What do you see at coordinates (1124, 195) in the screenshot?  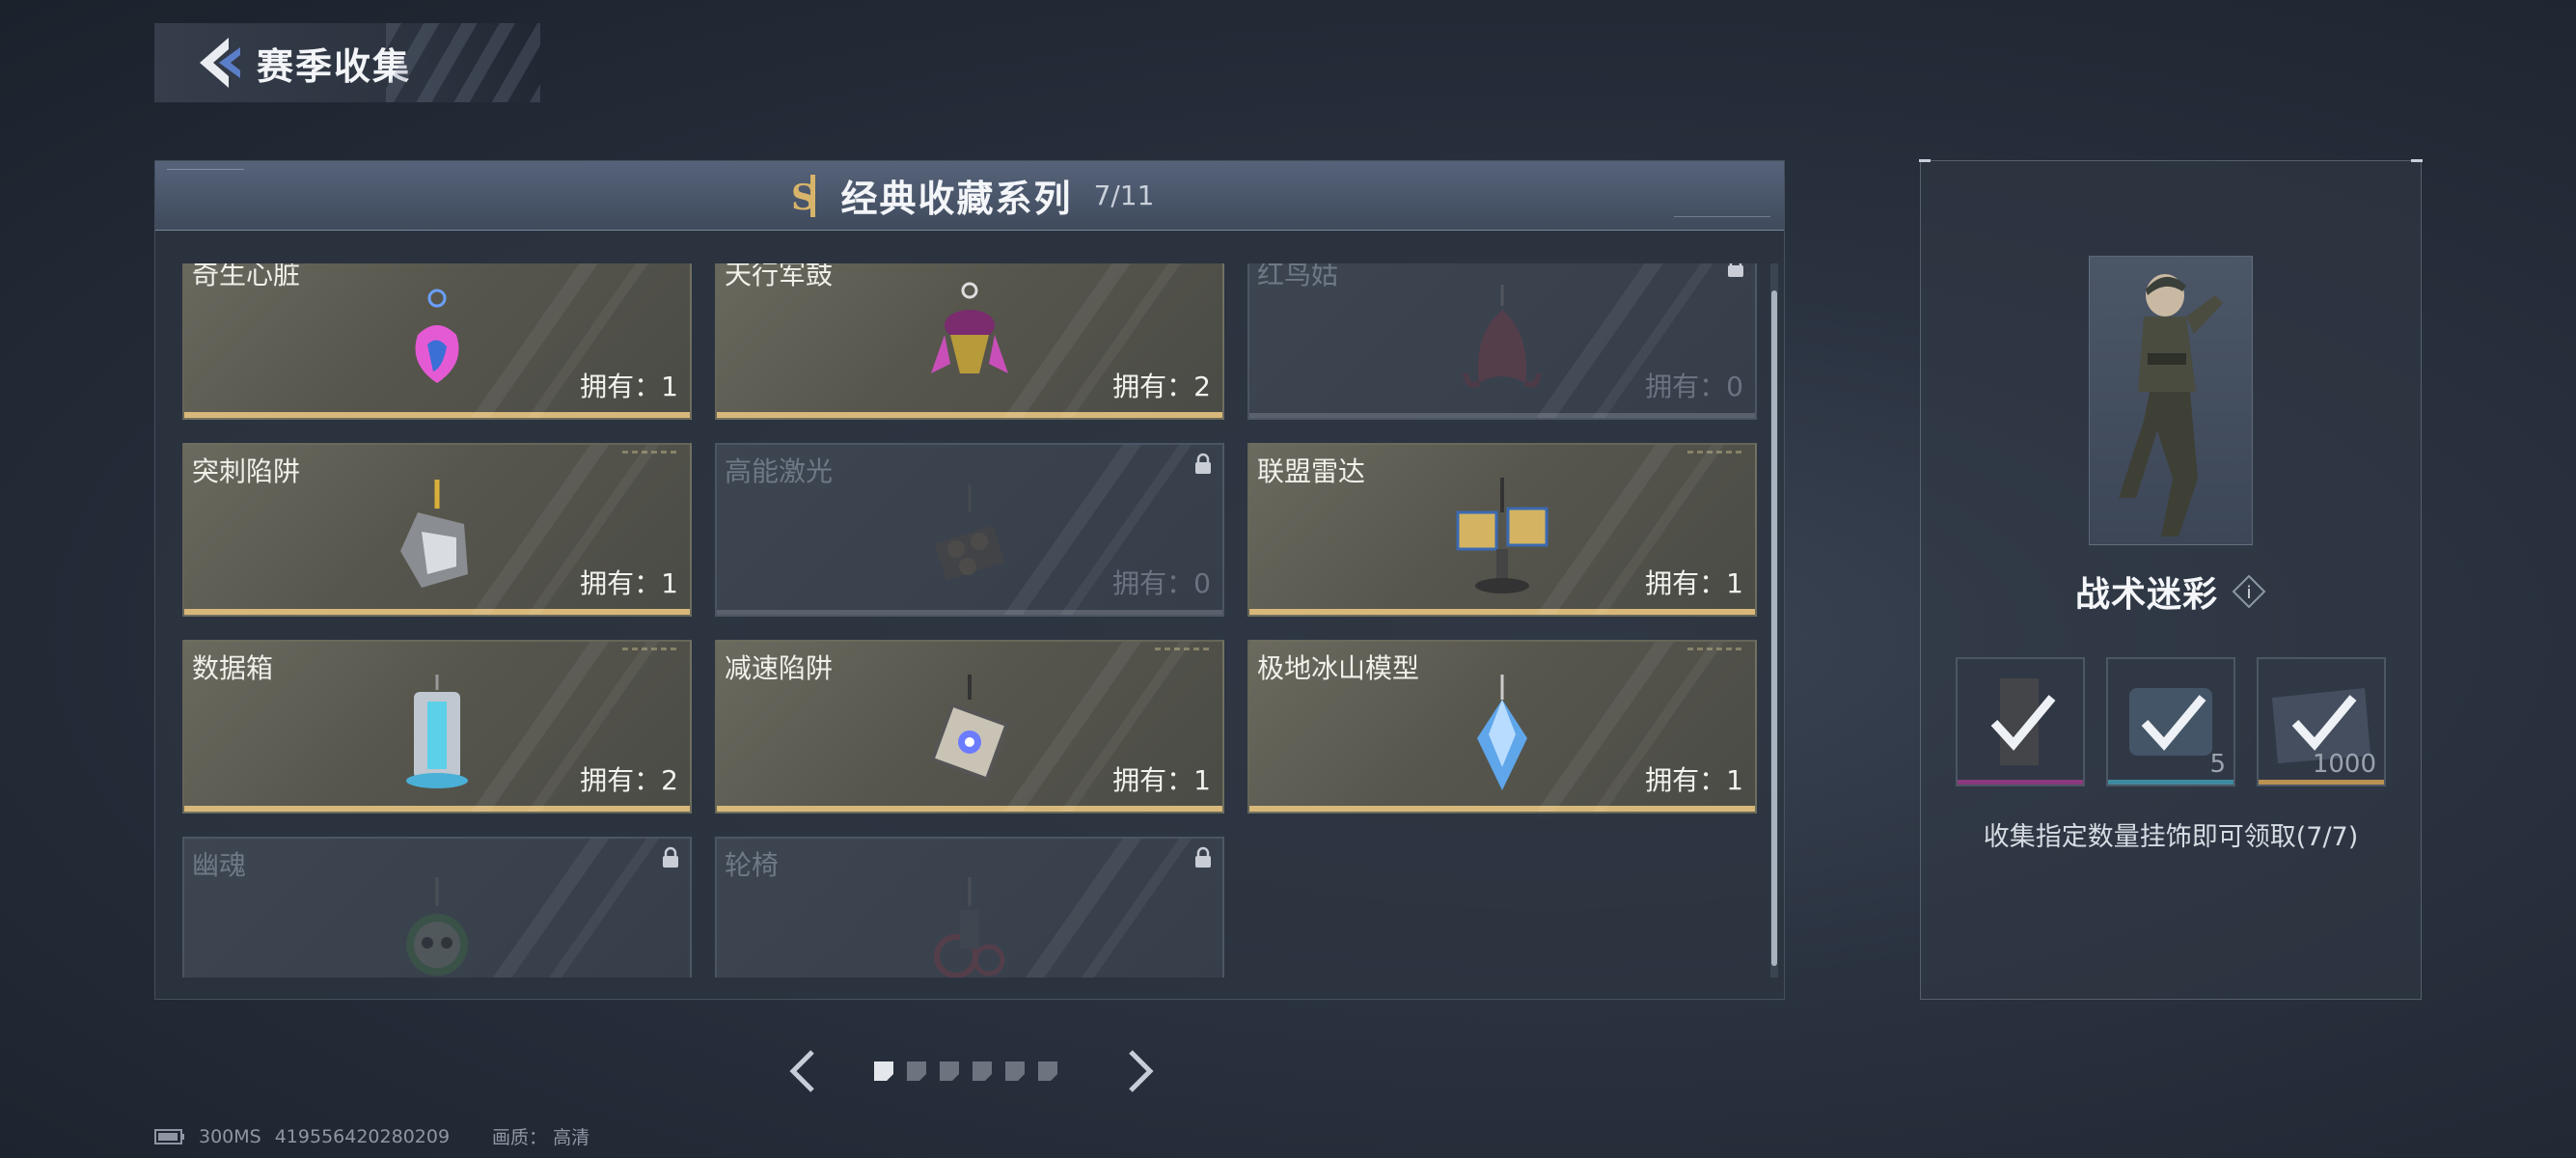 I see `series-count: 7/11` at bounding box center [1124, 195].